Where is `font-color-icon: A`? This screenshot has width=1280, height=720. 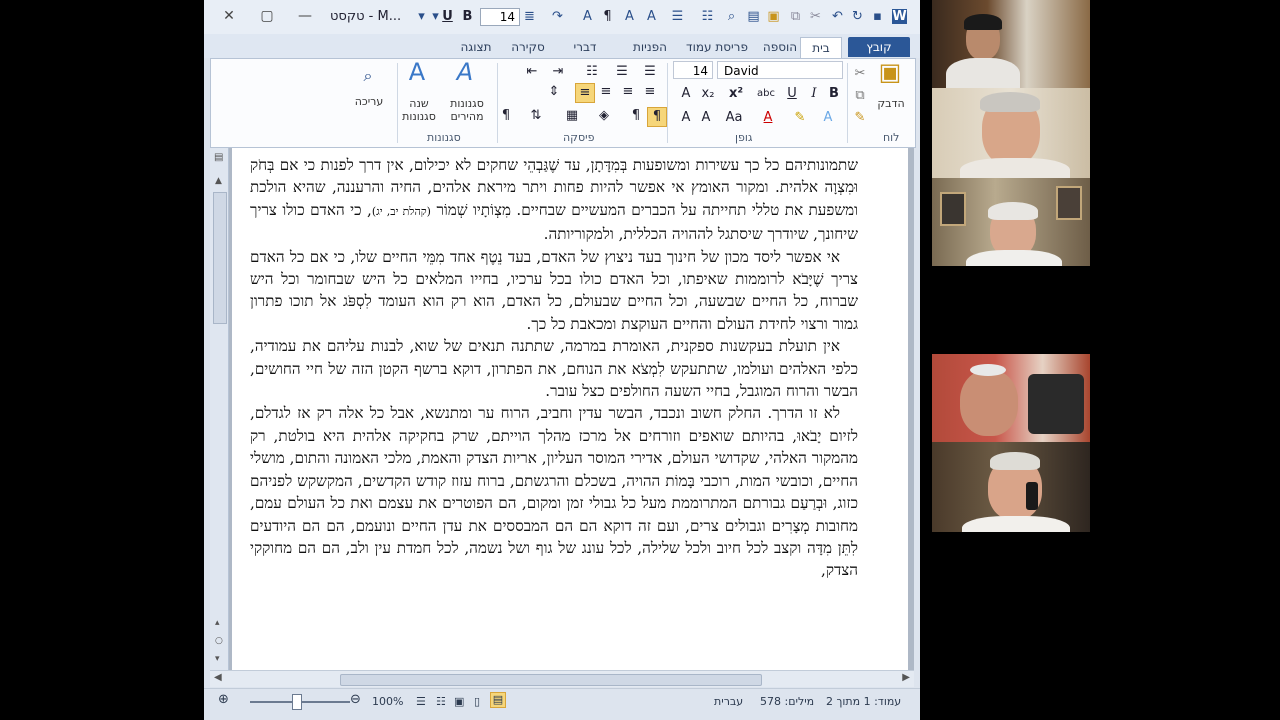 font-color-icon: A is located at coordinates (768, 118).